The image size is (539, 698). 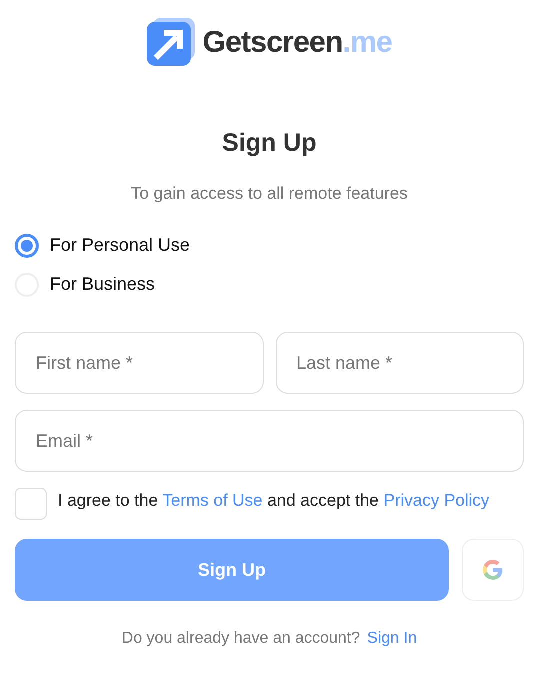 I want to click on agreement-link: Privacy Policy, so click(x=437, y=500).